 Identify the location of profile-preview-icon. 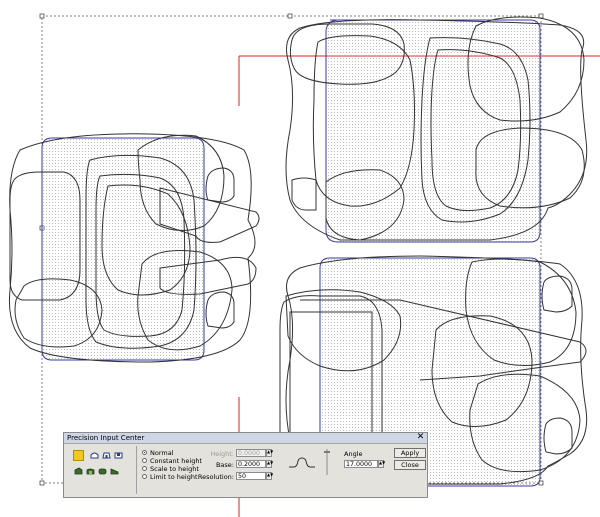
(302, 462).